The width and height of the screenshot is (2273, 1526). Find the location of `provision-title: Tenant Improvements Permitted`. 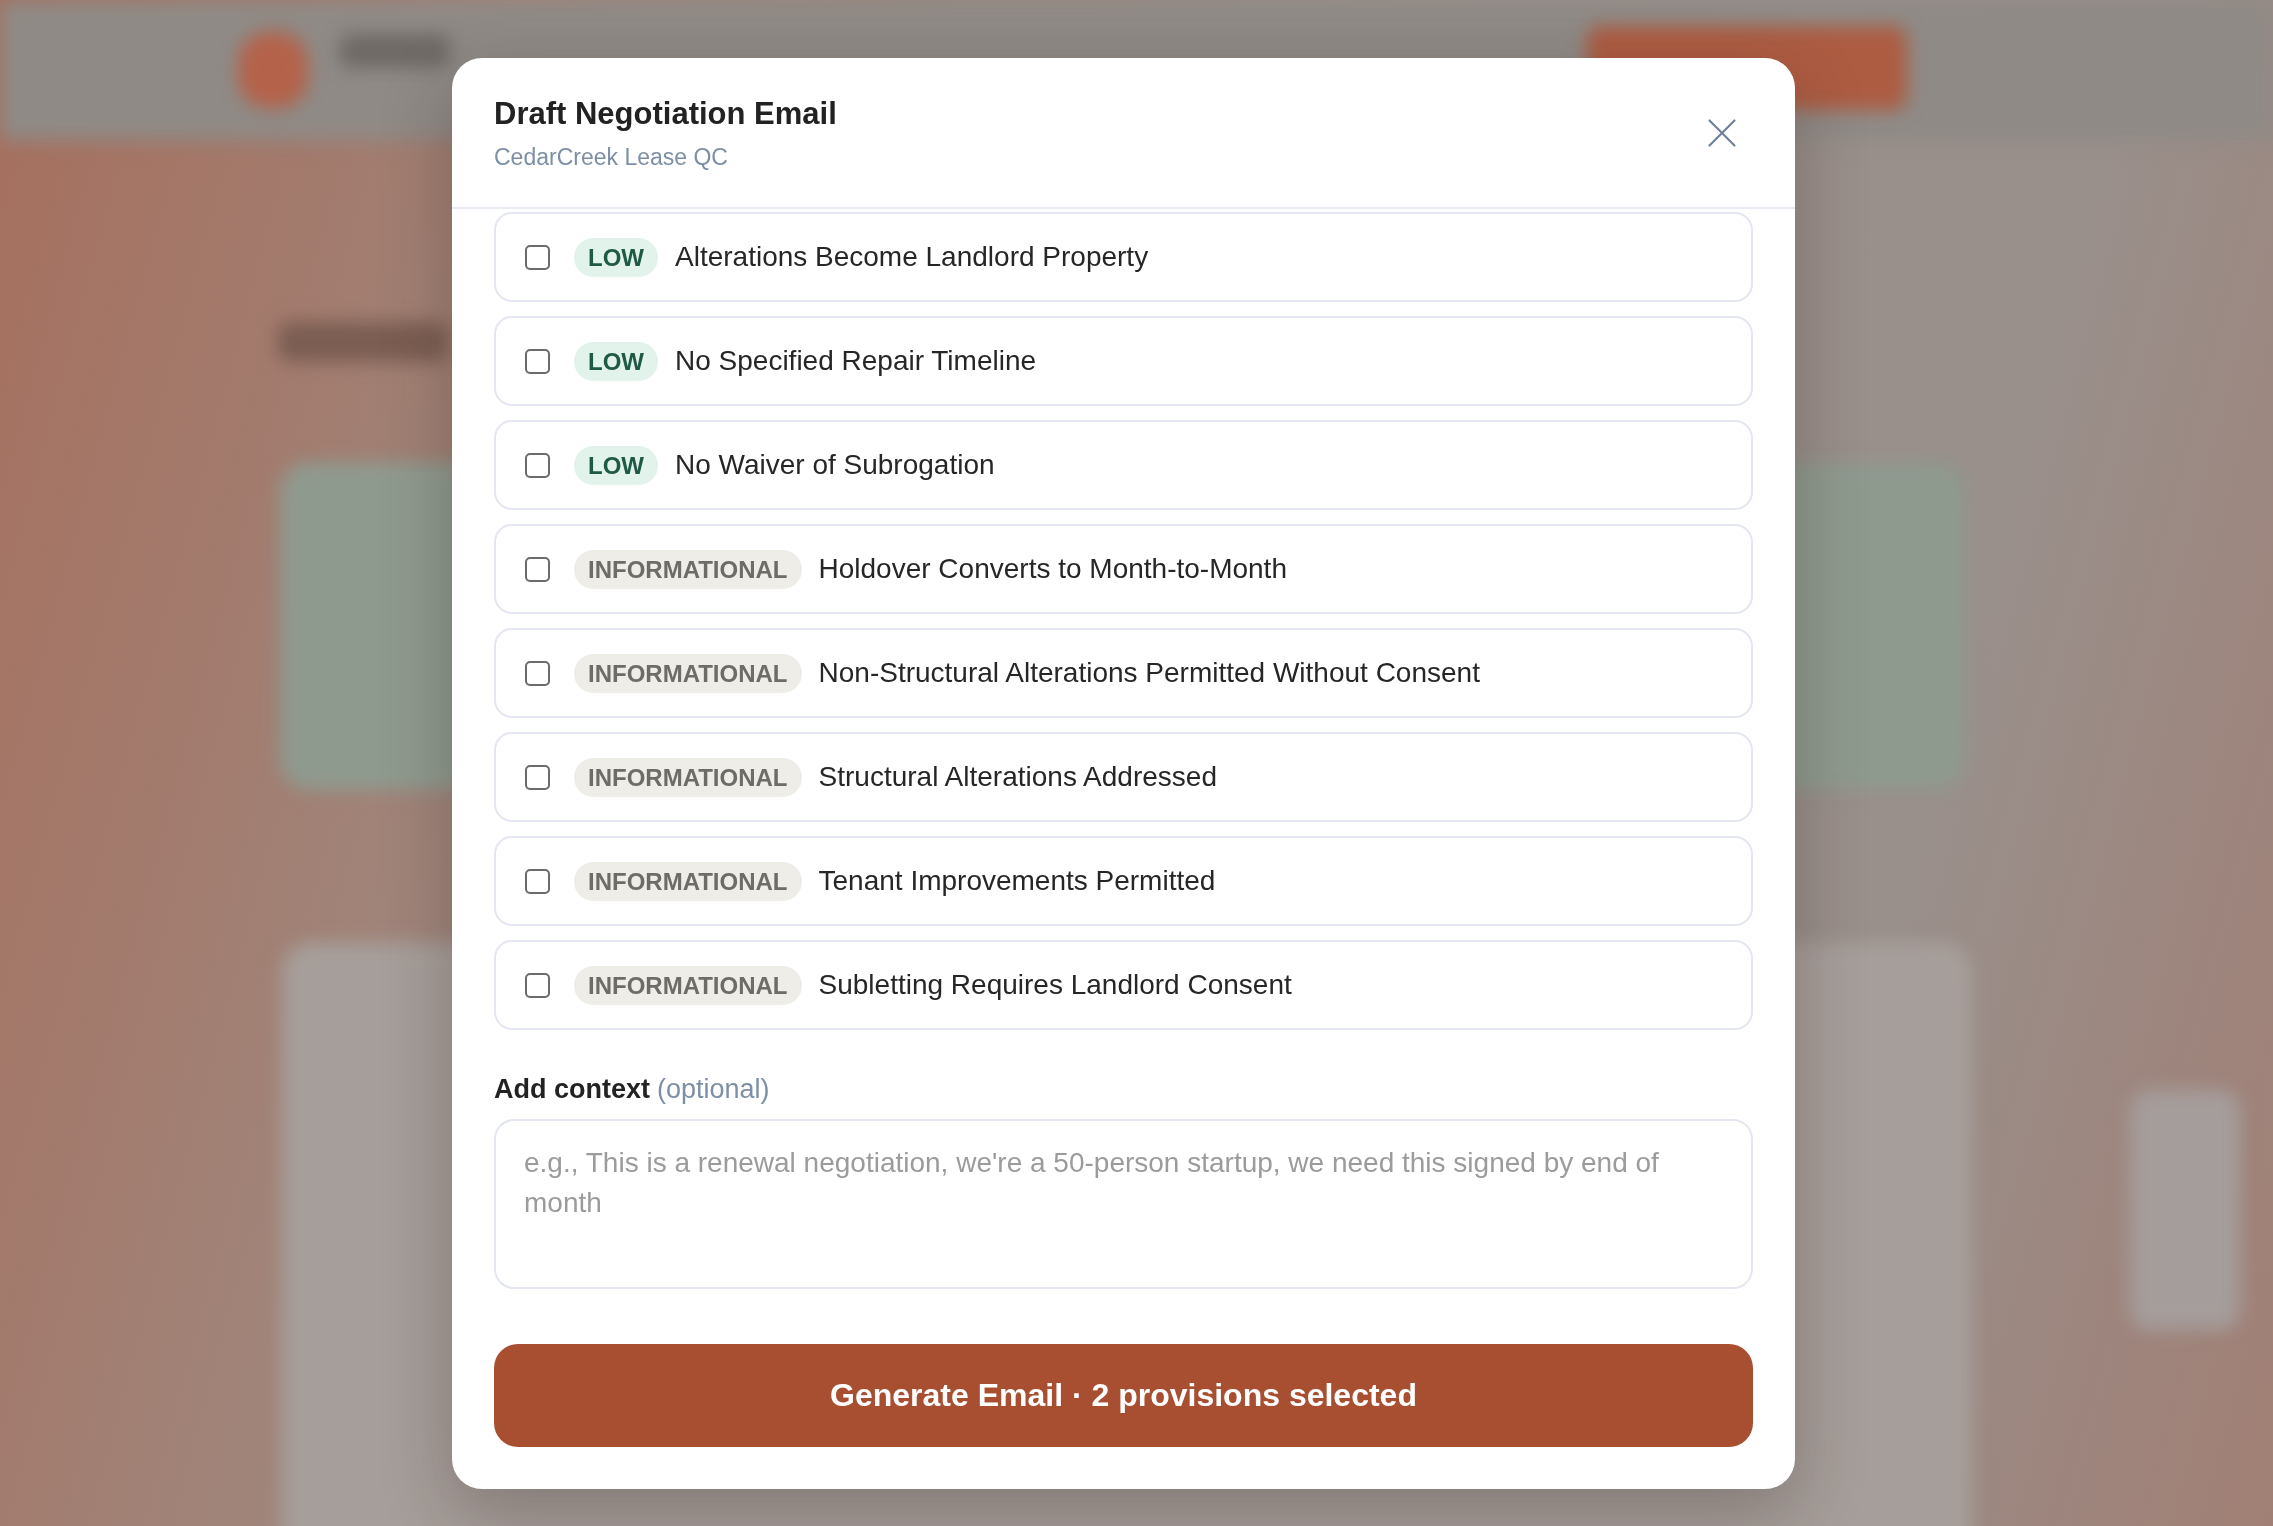

provision-title: Tenant Improvements Permitted is located at coordinates (1017, 881).